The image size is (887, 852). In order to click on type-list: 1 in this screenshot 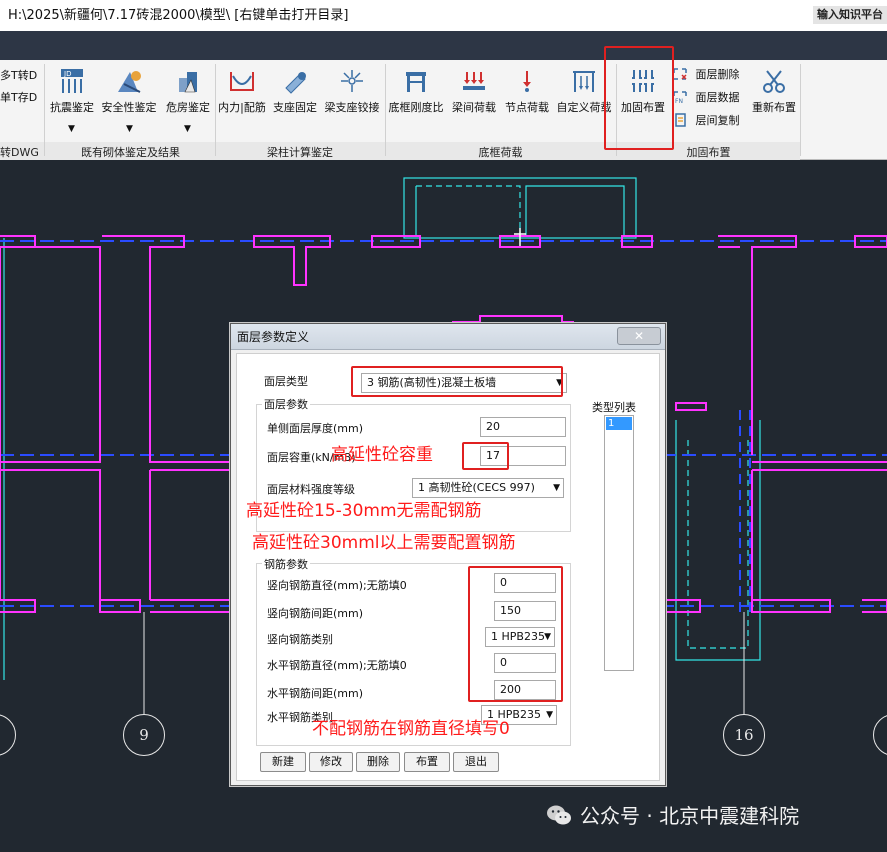, I will do `click(619, 543)`.